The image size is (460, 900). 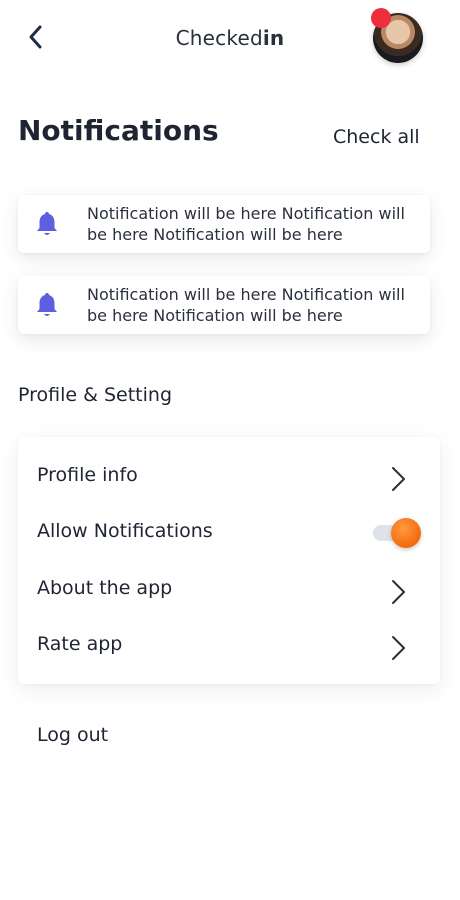 I want to click on notifications-title: Notifications, so click(x=118, y=130).